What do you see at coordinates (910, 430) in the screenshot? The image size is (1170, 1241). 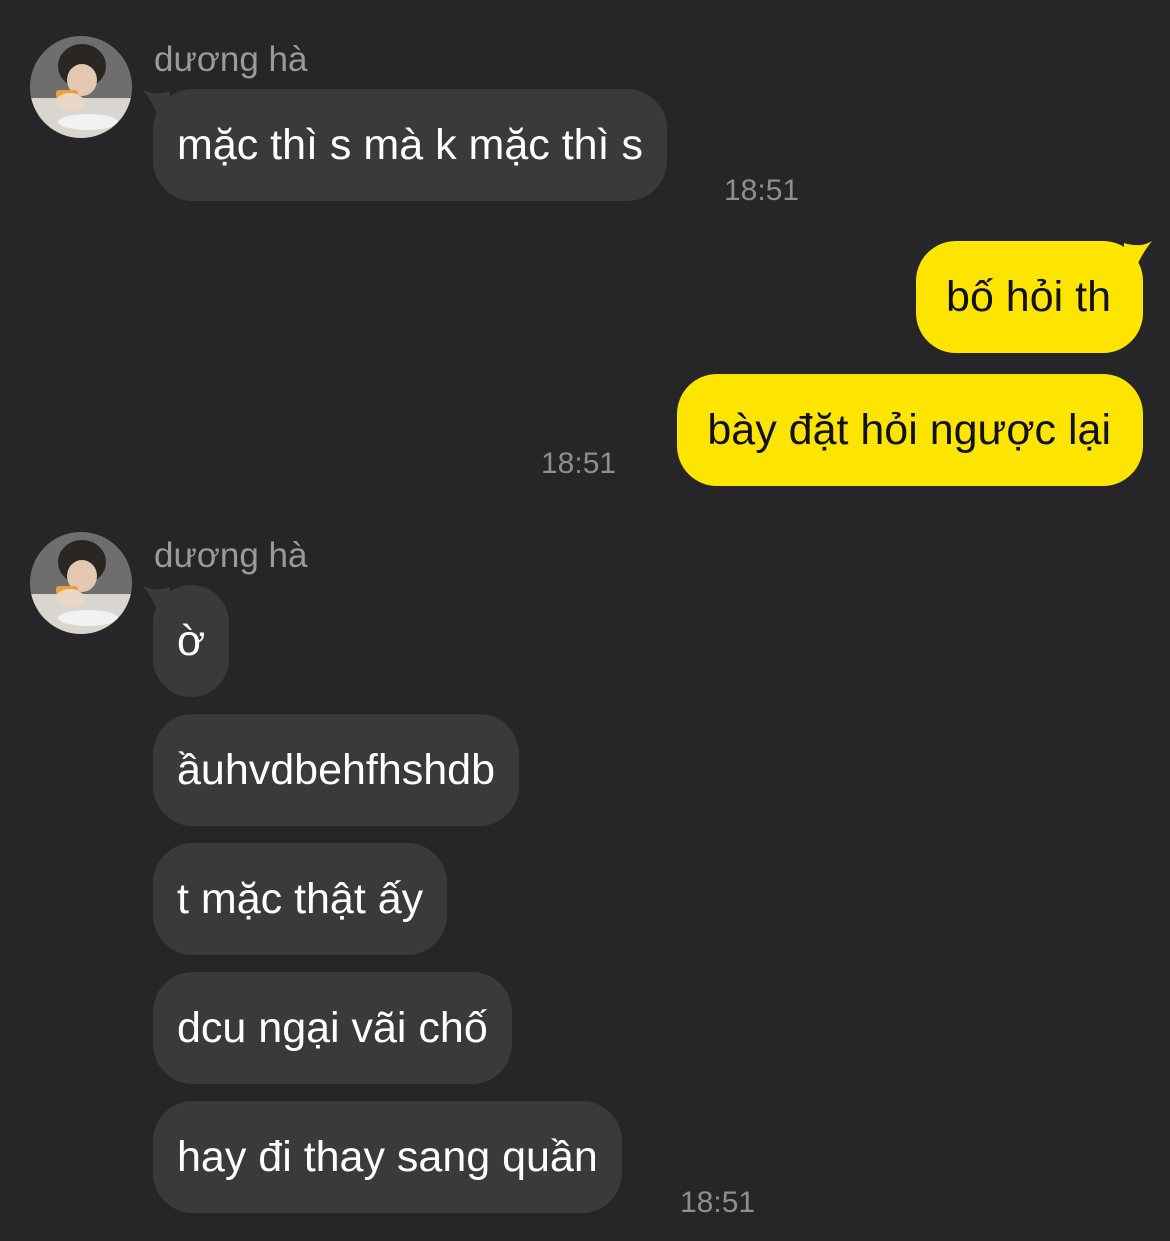 I see `message-bubble: bày đặt hỏi ngược lại` at bounding box center [910, 430].